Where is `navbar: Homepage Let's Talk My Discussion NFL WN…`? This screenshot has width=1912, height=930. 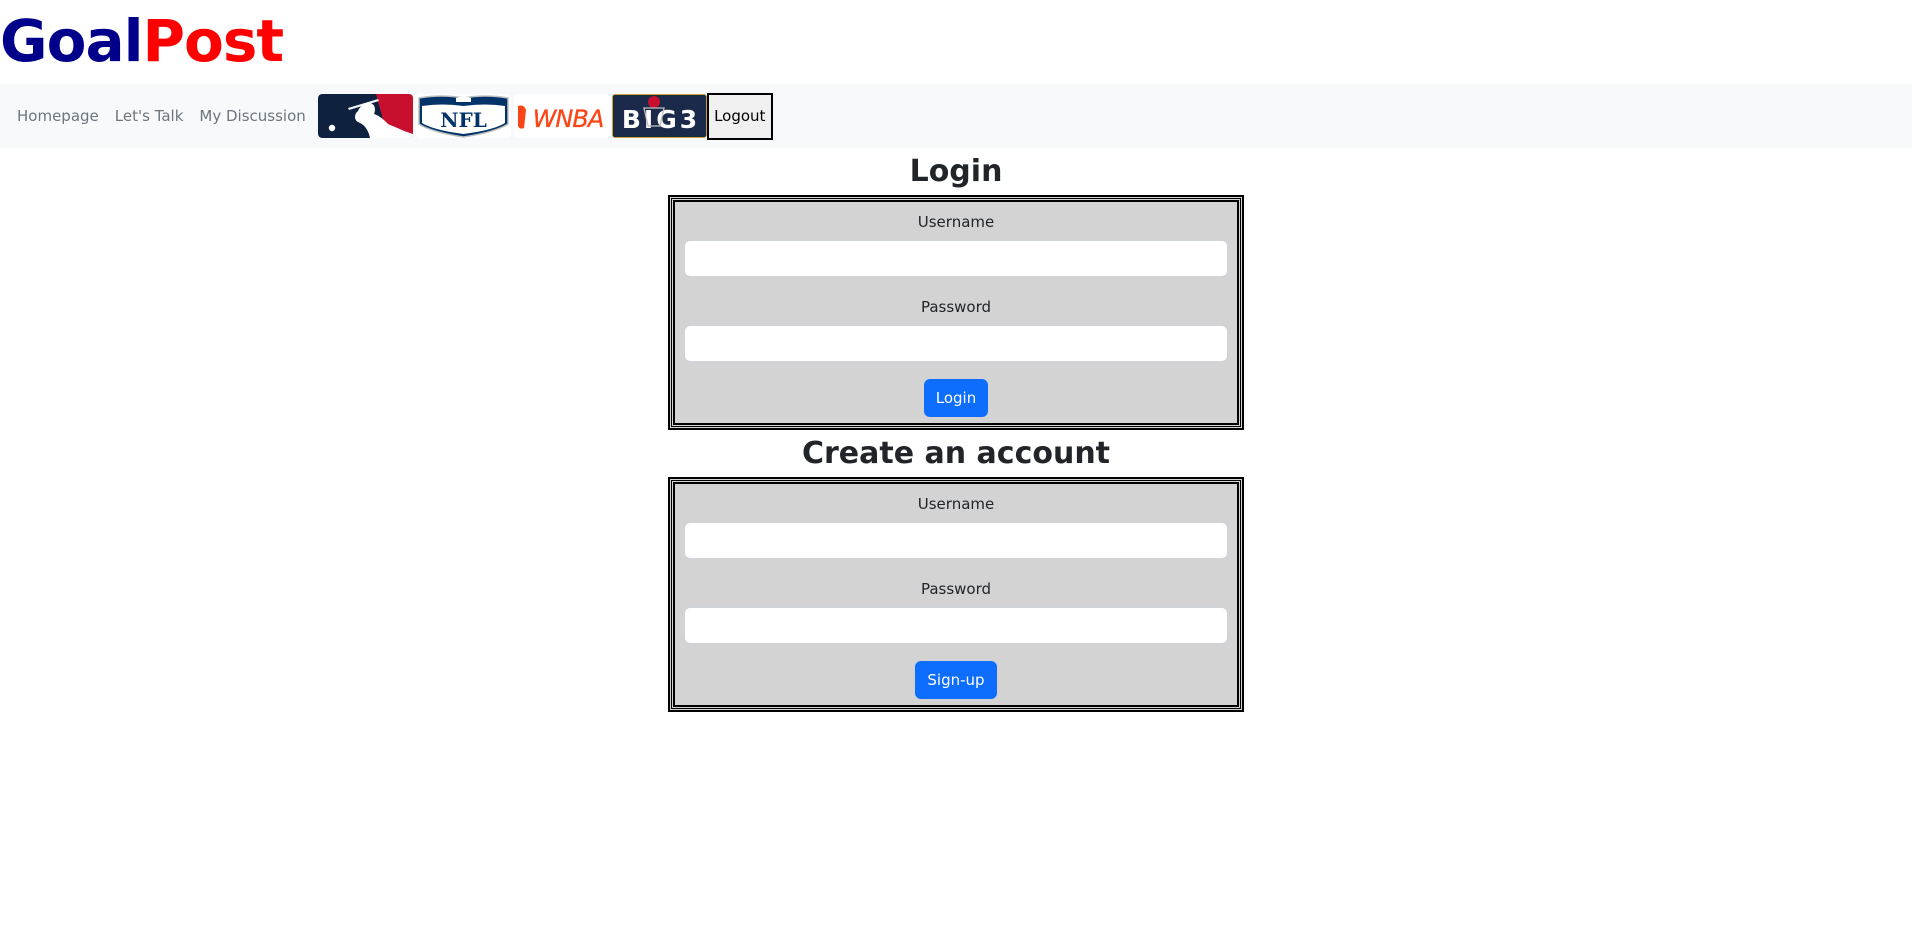
navbar: Homepage Let's Talk My Discussion NFL WN… is located at coordinates (956, 116).